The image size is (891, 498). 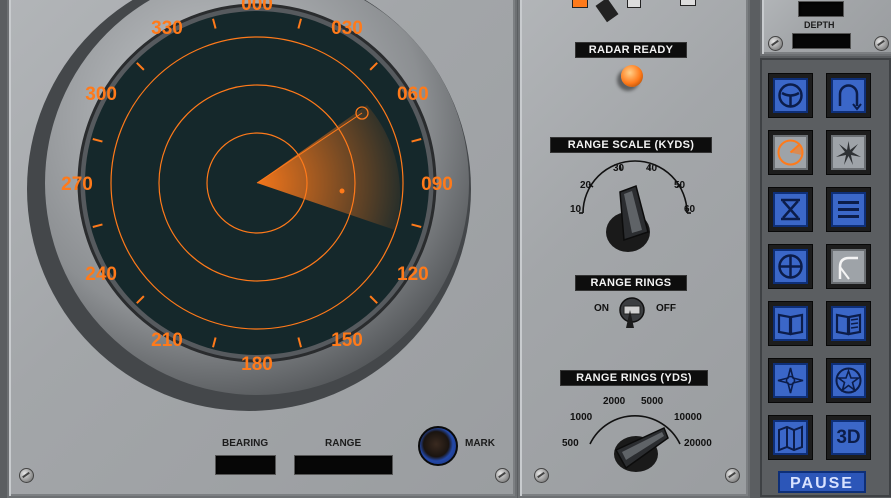 I want to click on 3d-icon: 3D, so click(x=848, y=437).